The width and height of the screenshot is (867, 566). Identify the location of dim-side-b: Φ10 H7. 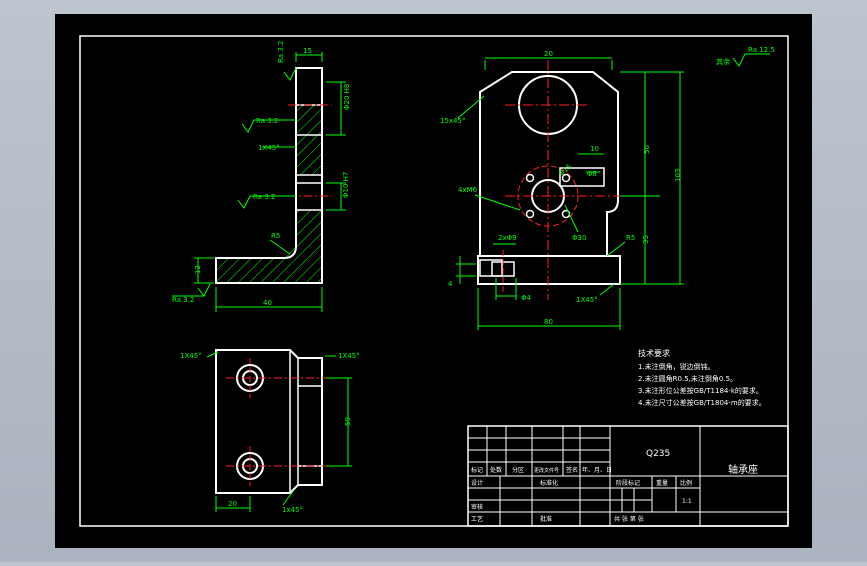
(346, 185).